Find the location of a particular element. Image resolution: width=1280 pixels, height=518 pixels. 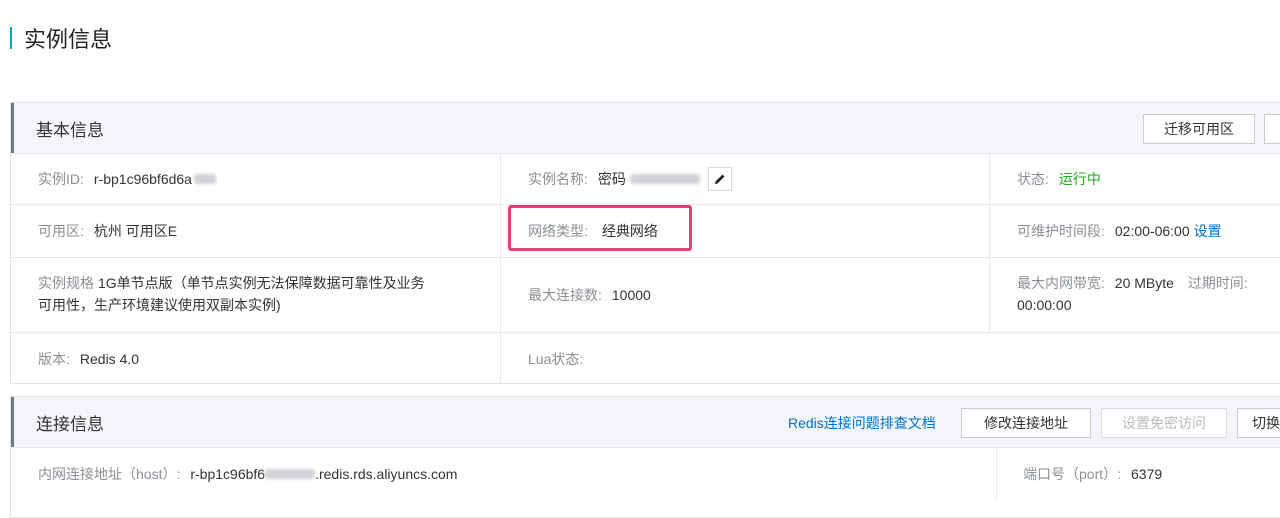

page-title: 实例信息 is located at coordinates (61, 38).